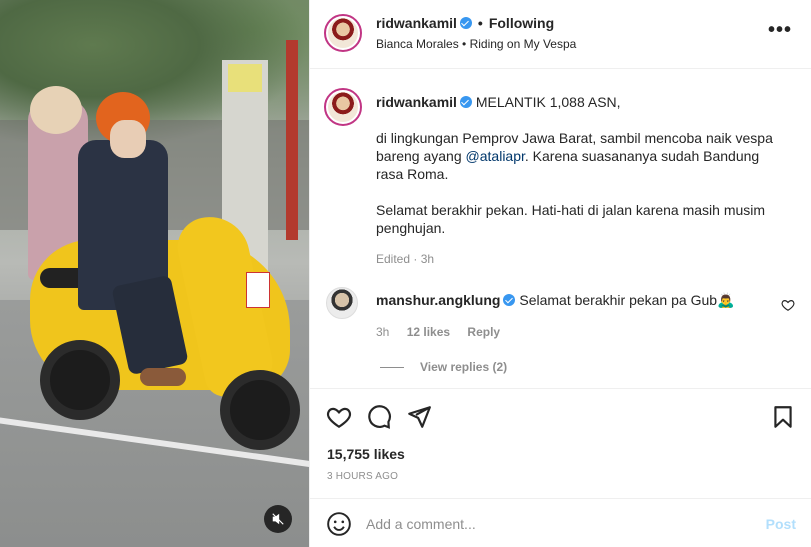 This screenshot has height=547, width=811. Describe the element at coordinates (163, 377) in the screenshot. I see `driver-shoe` at that location.